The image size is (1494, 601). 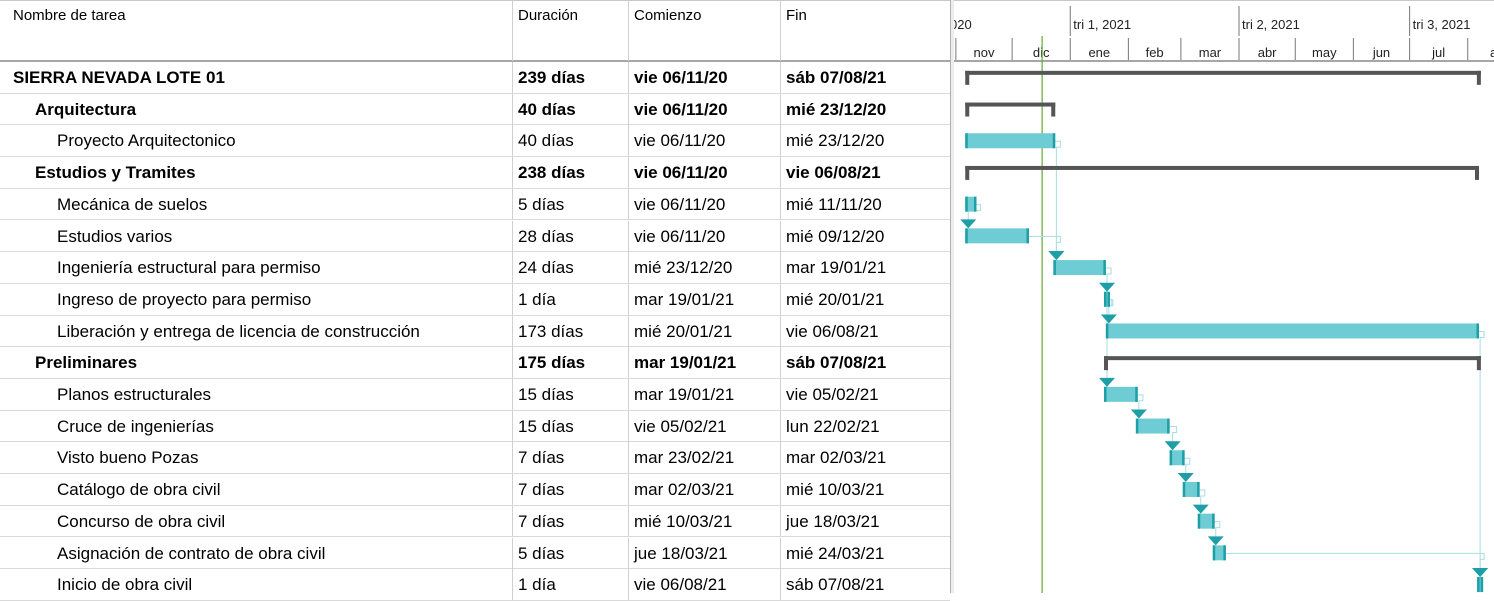 What do you see at coordinates (571, 236) in the screenshot?
I see `task-duration-cell: 28 días` at bounding box center [571, 236].